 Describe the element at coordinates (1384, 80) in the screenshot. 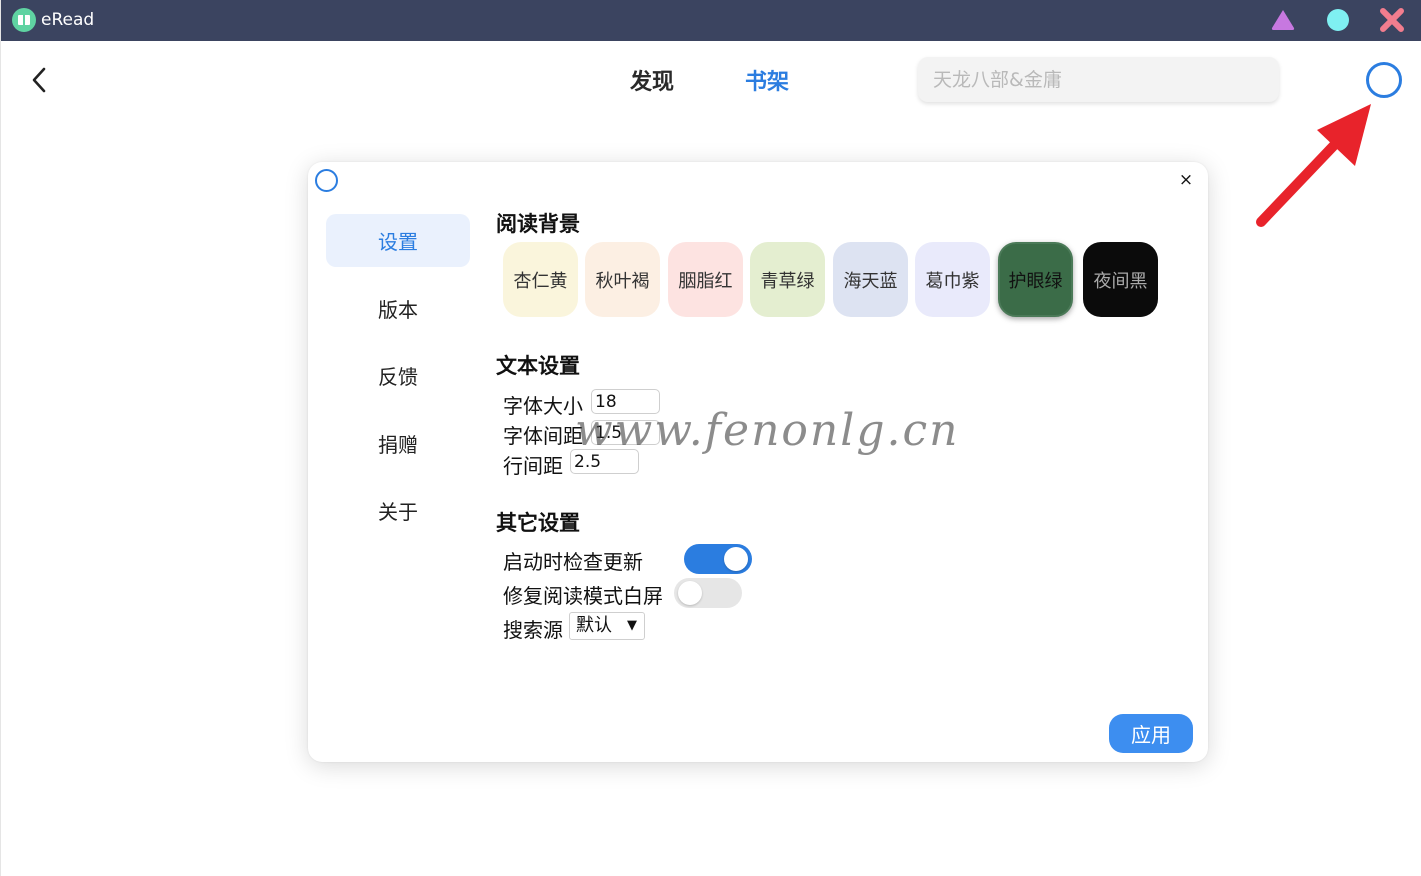

I see `settings-circle-button` at that location.